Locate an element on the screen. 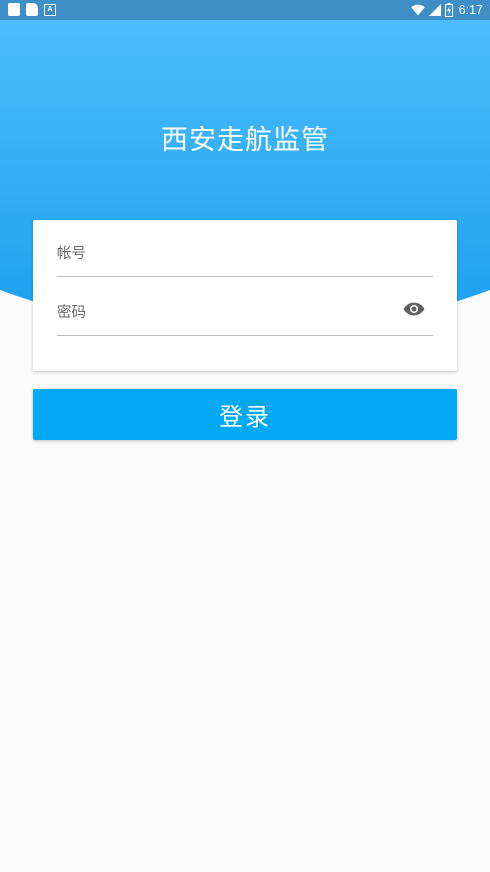 The image size is (490, 872). password-field: 密码 is located at coordinates (245, 315).